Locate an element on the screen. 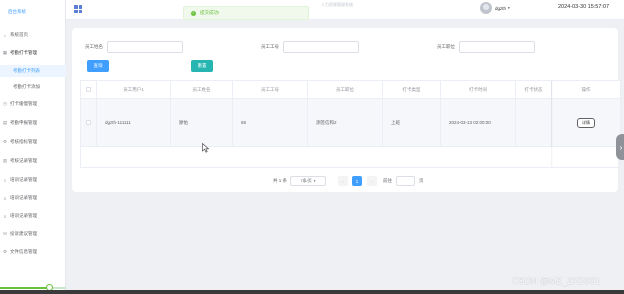  page-size-value: 7条/页 is located at coordinates (306, 180).